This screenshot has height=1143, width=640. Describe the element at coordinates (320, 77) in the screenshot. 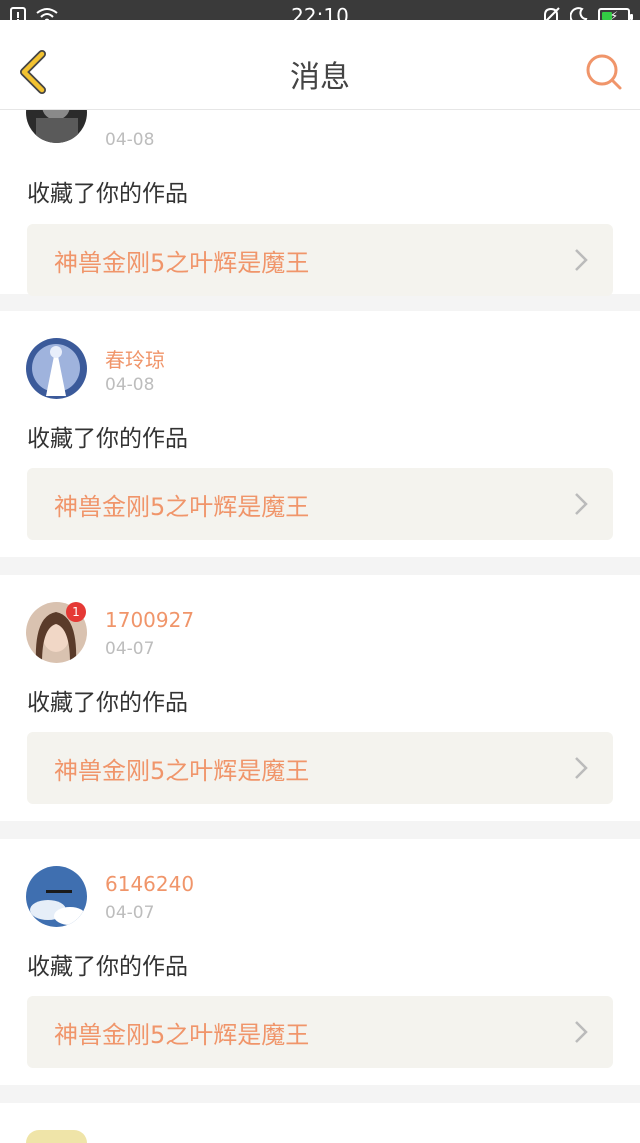

I see `page-title: 消息` at that location.